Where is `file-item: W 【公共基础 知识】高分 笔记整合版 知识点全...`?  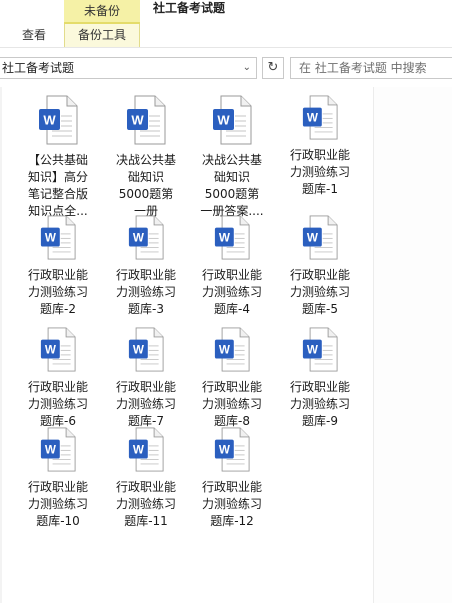 file-item: W 【公共基础 知识】高分 笔记整合版 知识点全... is located at coordinates (58, 157).